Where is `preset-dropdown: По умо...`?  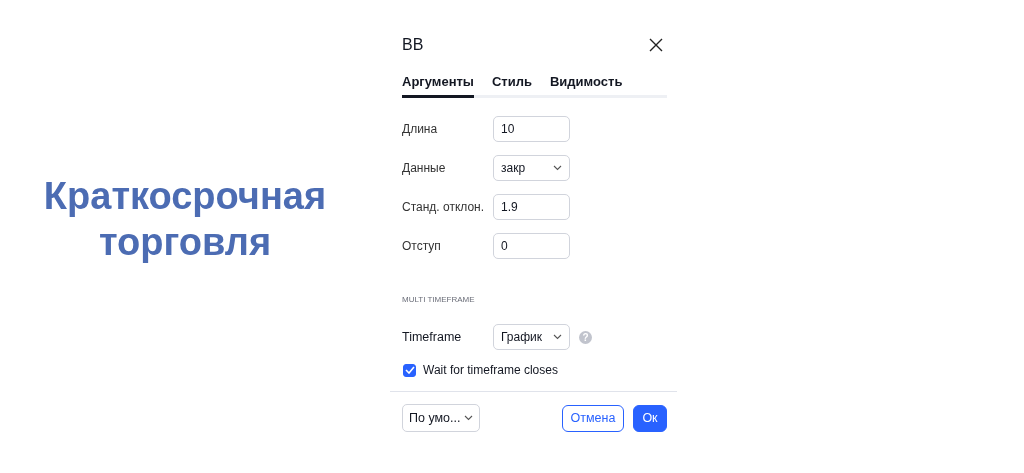 preset-dropdown: По умо... is located at coordinates (441, 418).